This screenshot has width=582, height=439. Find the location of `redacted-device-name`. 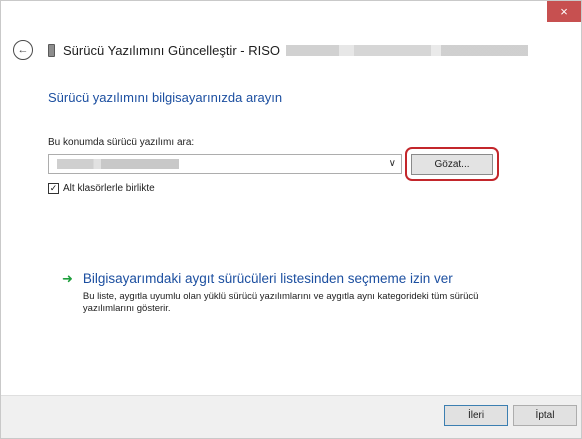

redacted-device-name is located at coordinates (406, 50).